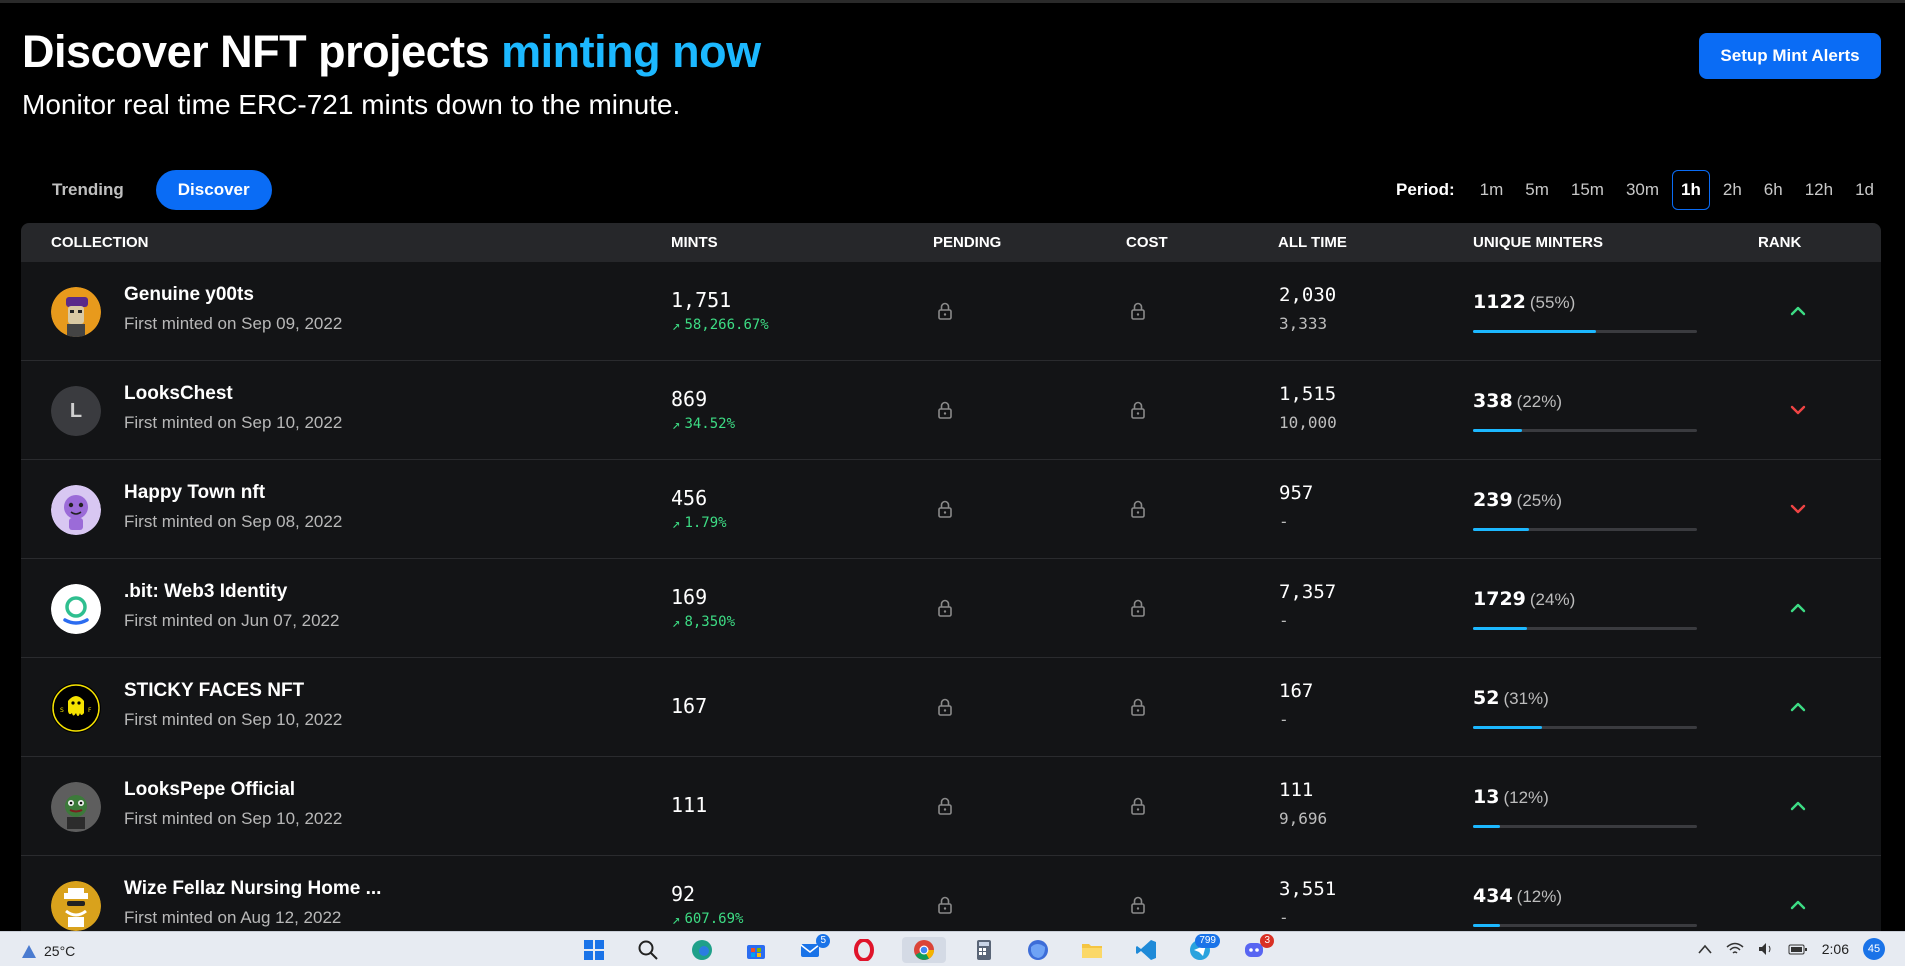  Describe the element at coordinates (189, 295) in the screenshot. I see `collection-name: Genuine y00ts` at that location.